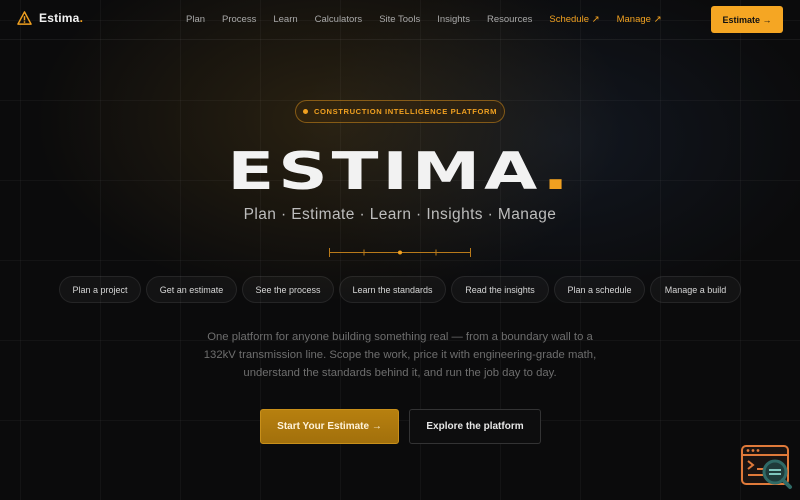 The image size is (800, 500). I want to click on estimate-button: Estimate →, so click(747, 19).